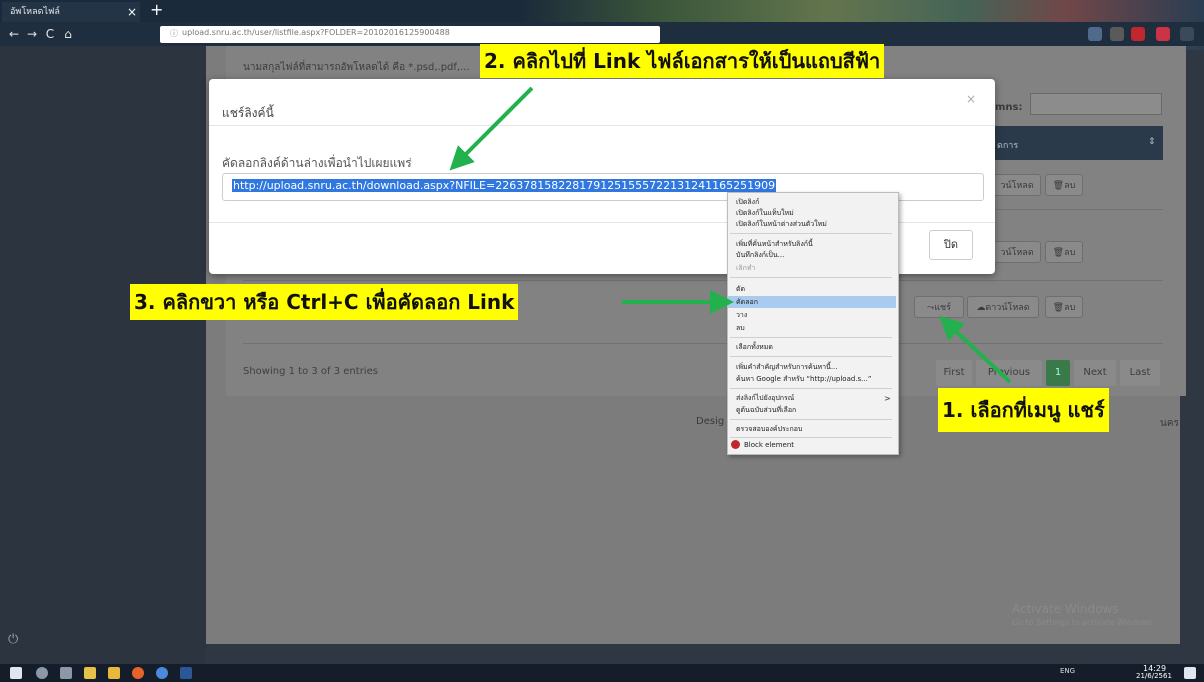 This screenshot has height=682, width=1204. What do you see at coordinates (1067, 671) in the screenshot?
I see `language-indicator: ENG` at bounding box center [1067, 671].